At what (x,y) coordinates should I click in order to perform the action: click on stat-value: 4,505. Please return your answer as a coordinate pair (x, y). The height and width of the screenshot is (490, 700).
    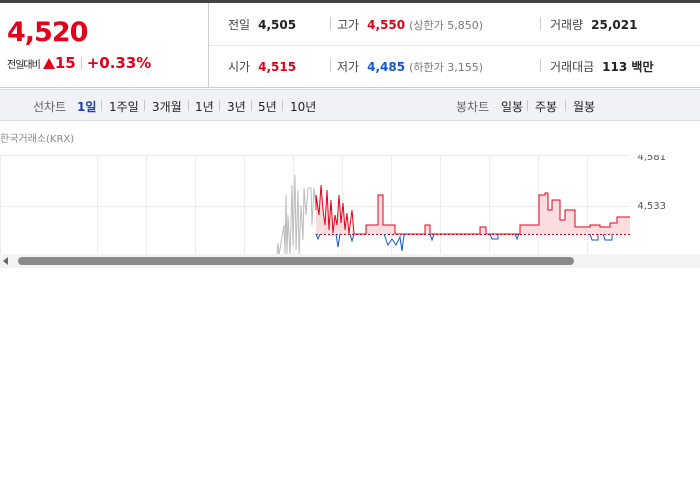
    Looking at the image, I should click on (277, 25).